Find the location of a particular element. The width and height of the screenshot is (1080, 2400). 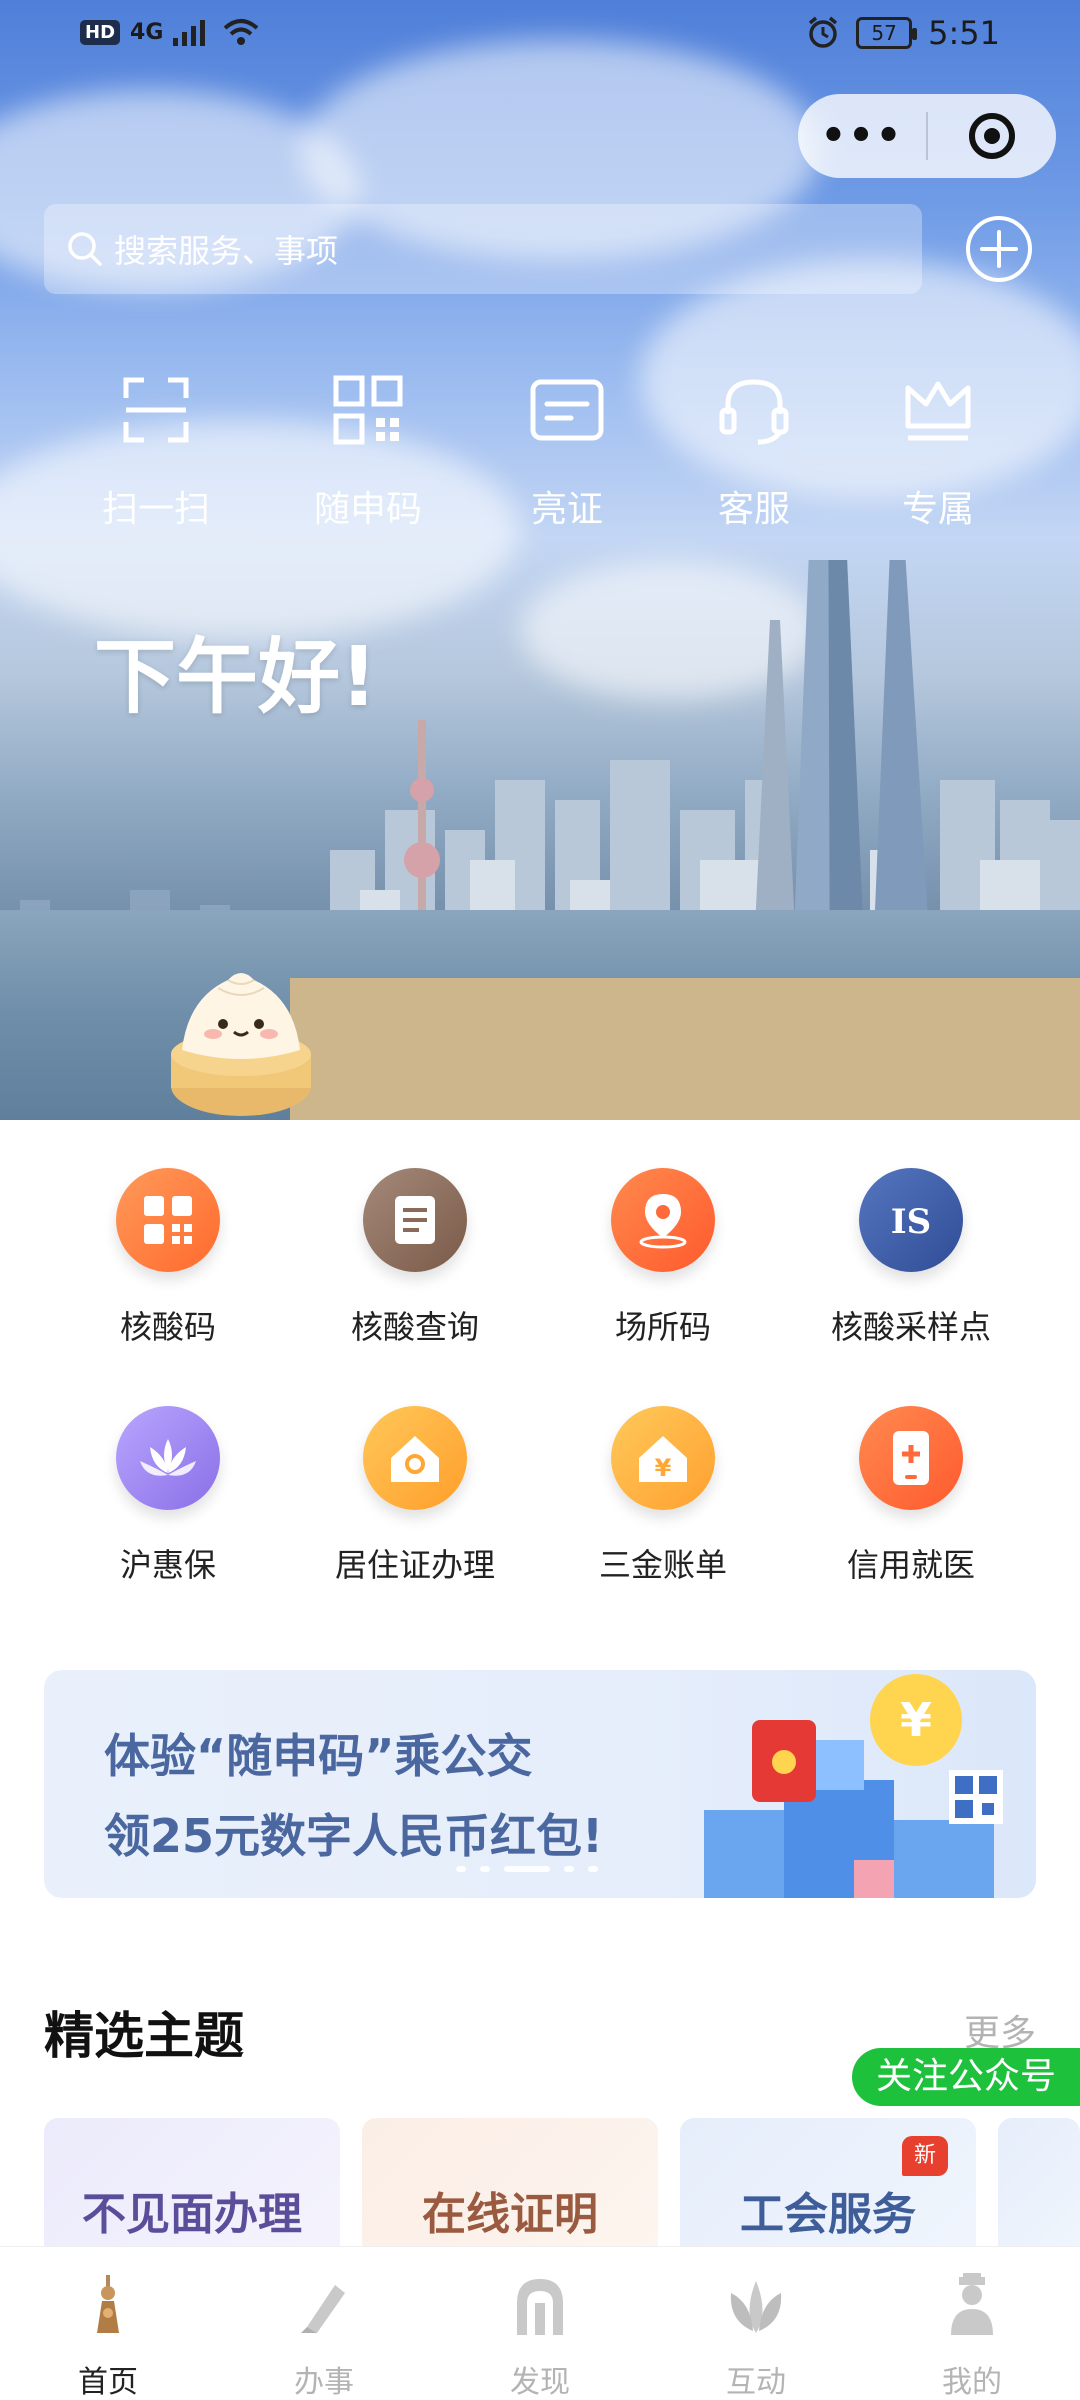

topic-label: 不见面办理 is located at coordinates (192, 2214).